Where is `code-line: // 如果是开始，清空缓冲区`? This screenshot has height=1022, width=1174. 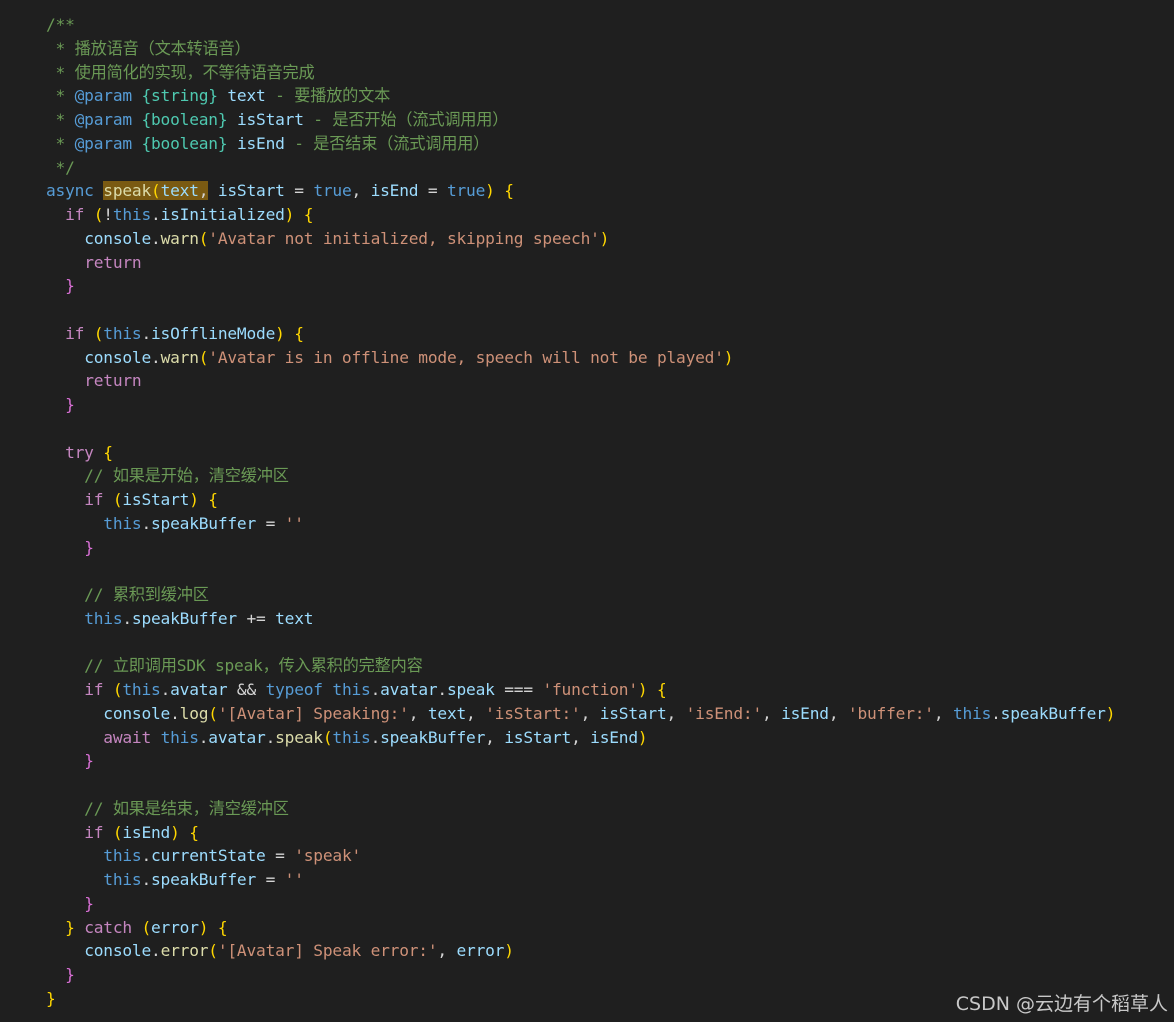 code-line: // 如果是开始，清空缓冲区 is located at coordinates (580, 476).